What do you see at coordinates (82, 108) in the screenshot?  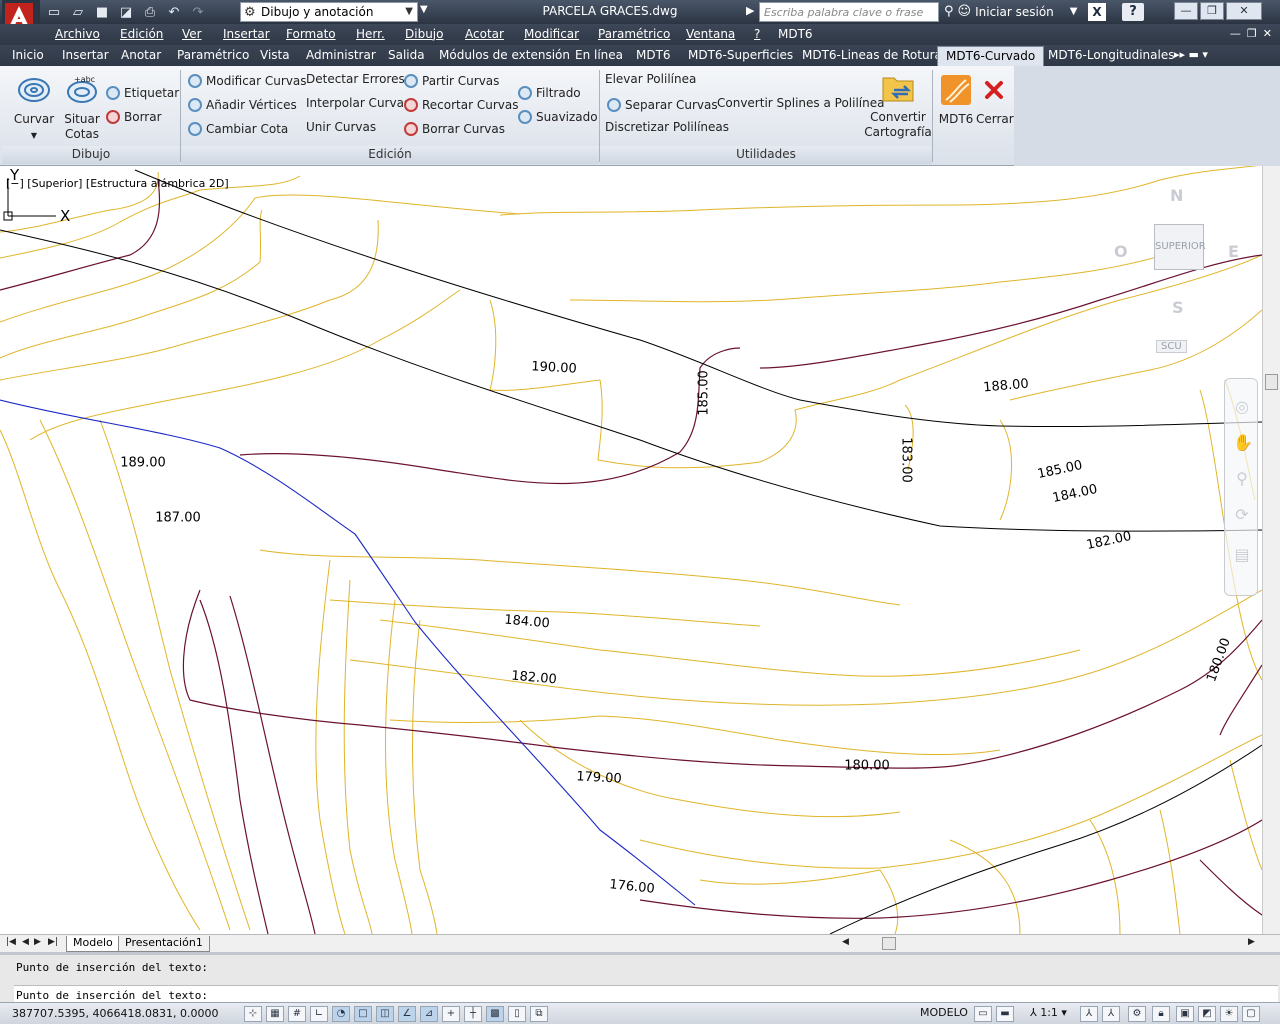 I see `situar-cotas-button: +abc Situar Cotas` at bounding box center [82, 108].